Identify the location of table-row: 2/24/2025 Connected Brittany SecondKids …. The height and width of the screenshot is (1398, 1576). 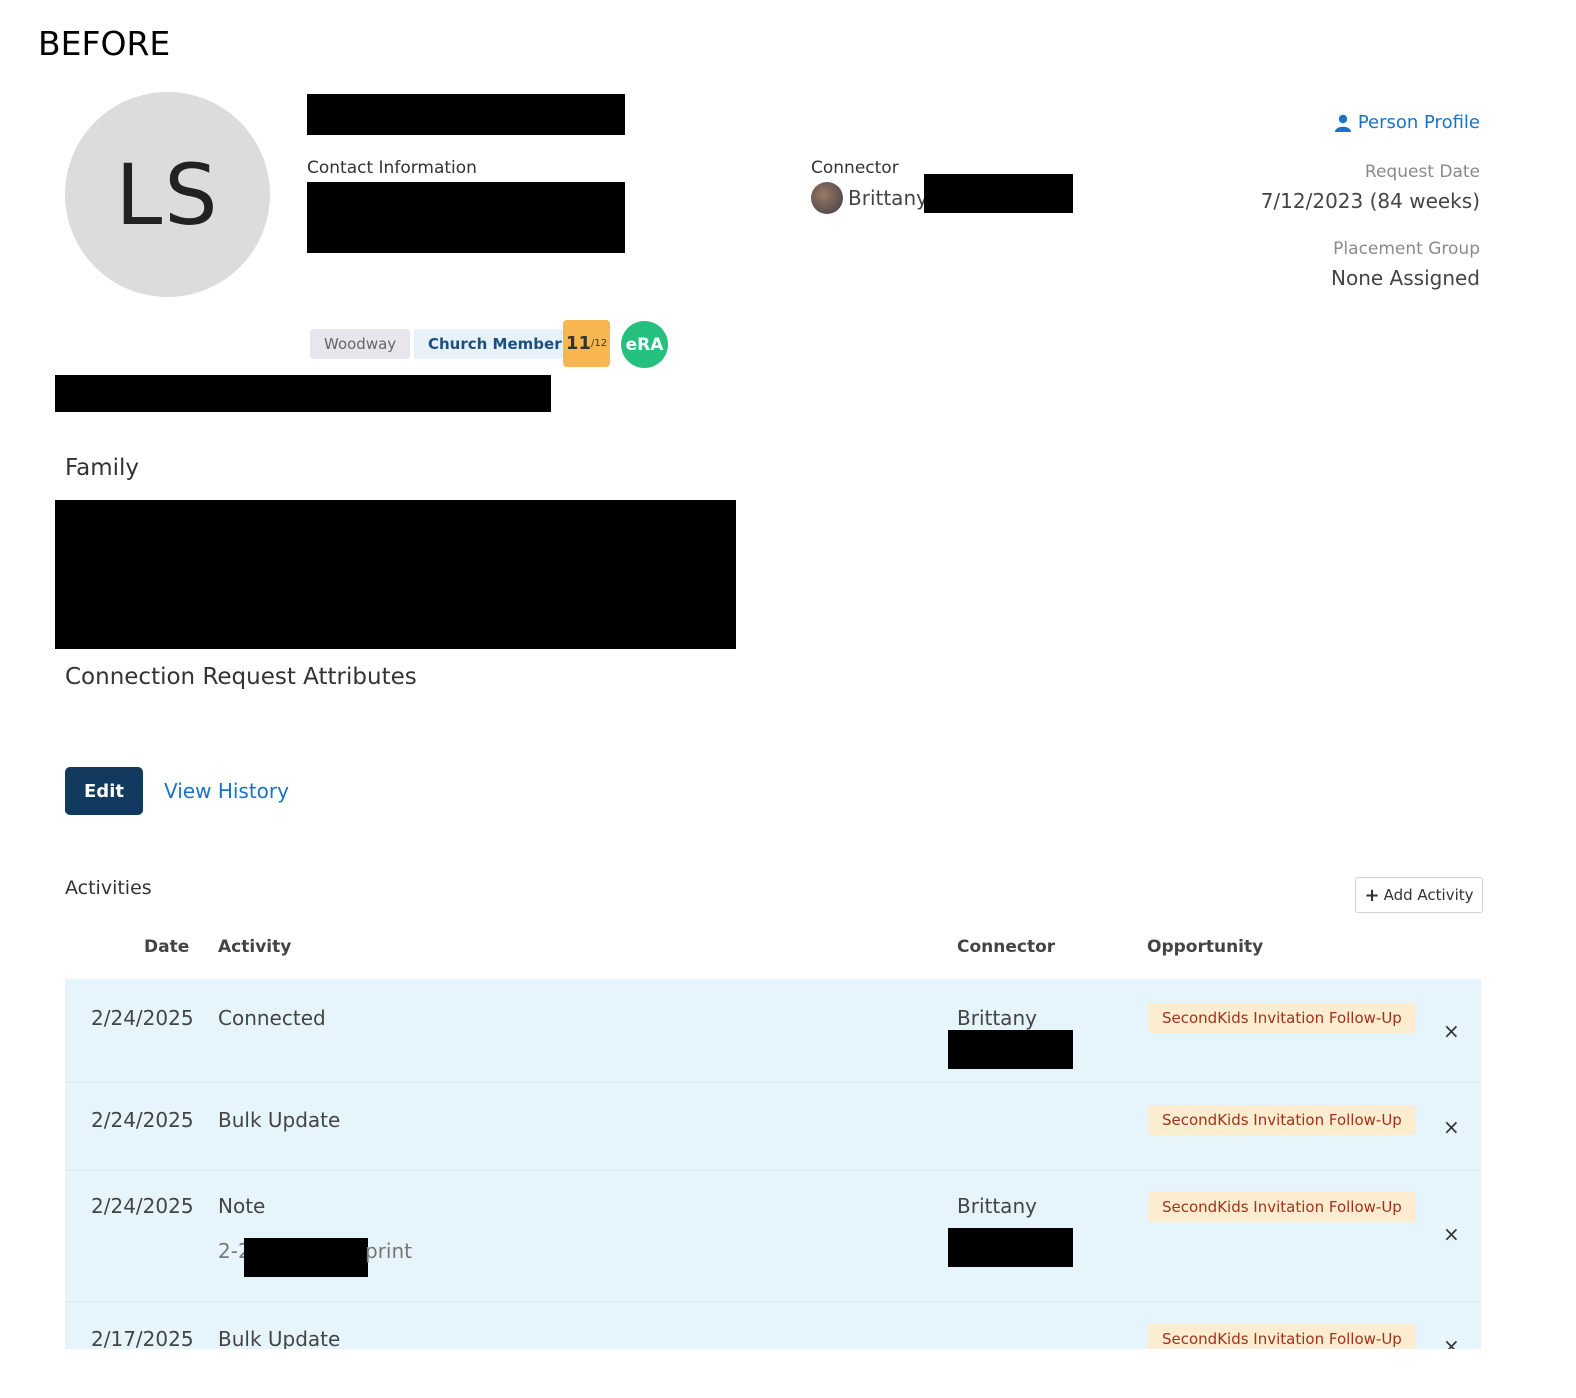
(773, 1031).